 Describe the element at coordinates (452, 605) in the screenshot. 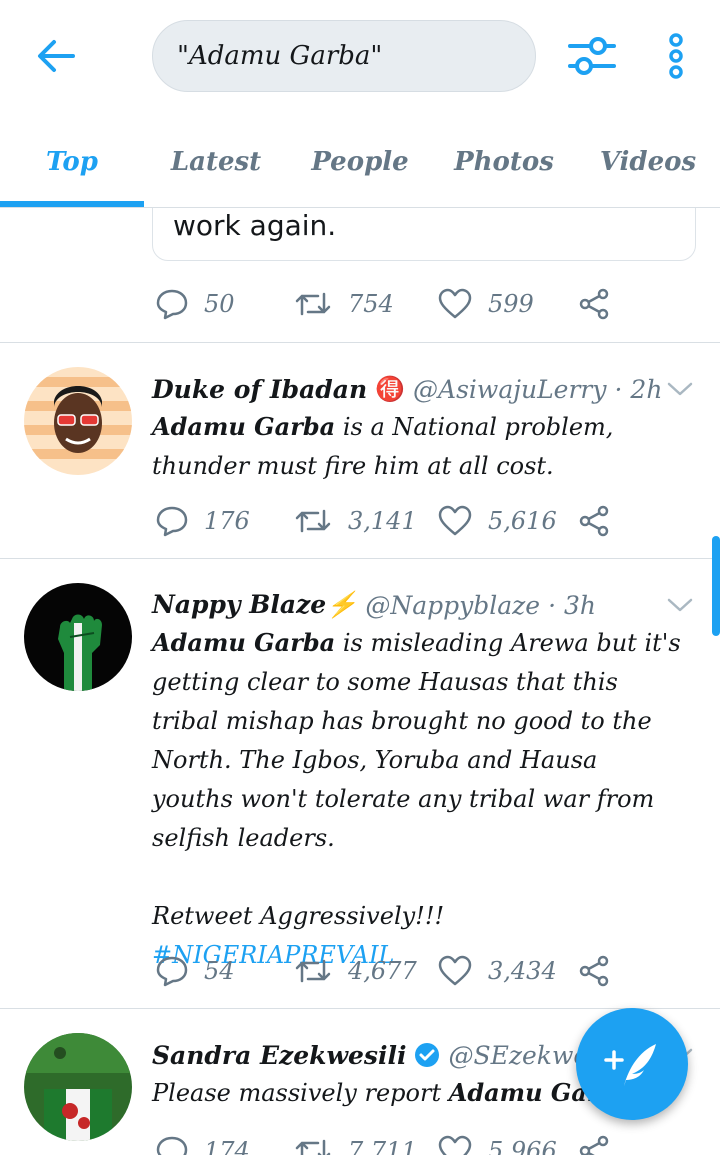

I see `user-handle: @Nappyblaze` at that location.